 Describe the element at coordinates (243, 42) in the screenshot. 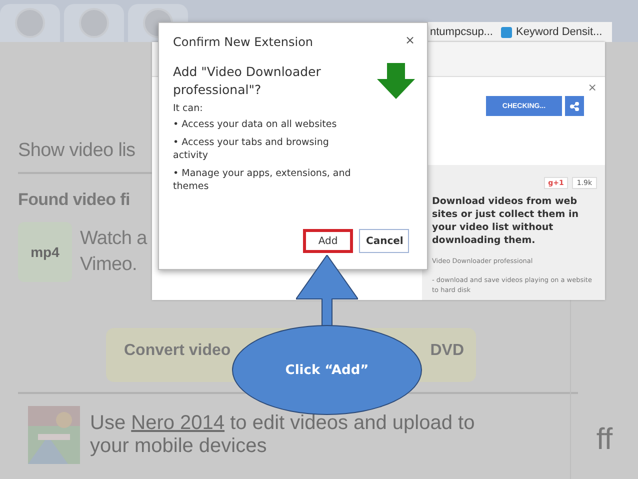

I see `dialog-title: Confirm New Extension` at that location.